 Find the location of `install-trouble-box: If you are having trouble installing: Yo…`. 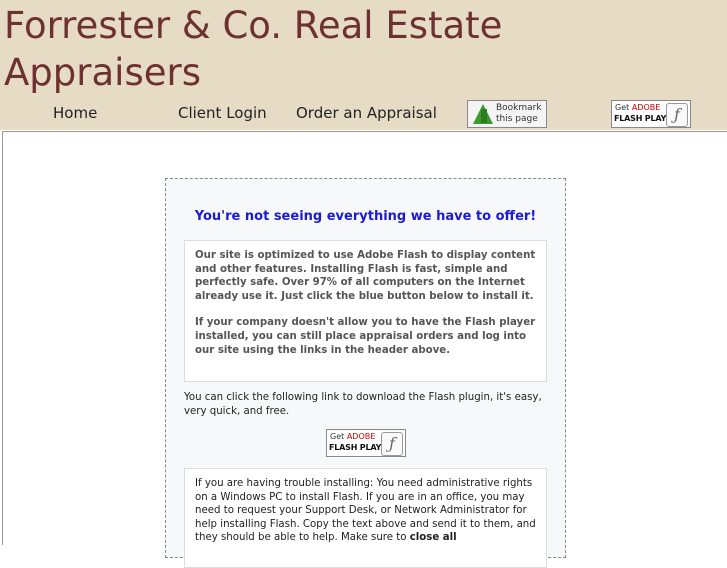

install-trouble-box: If you are having trouble installing: Yo… is located at coordinates (365, 518).